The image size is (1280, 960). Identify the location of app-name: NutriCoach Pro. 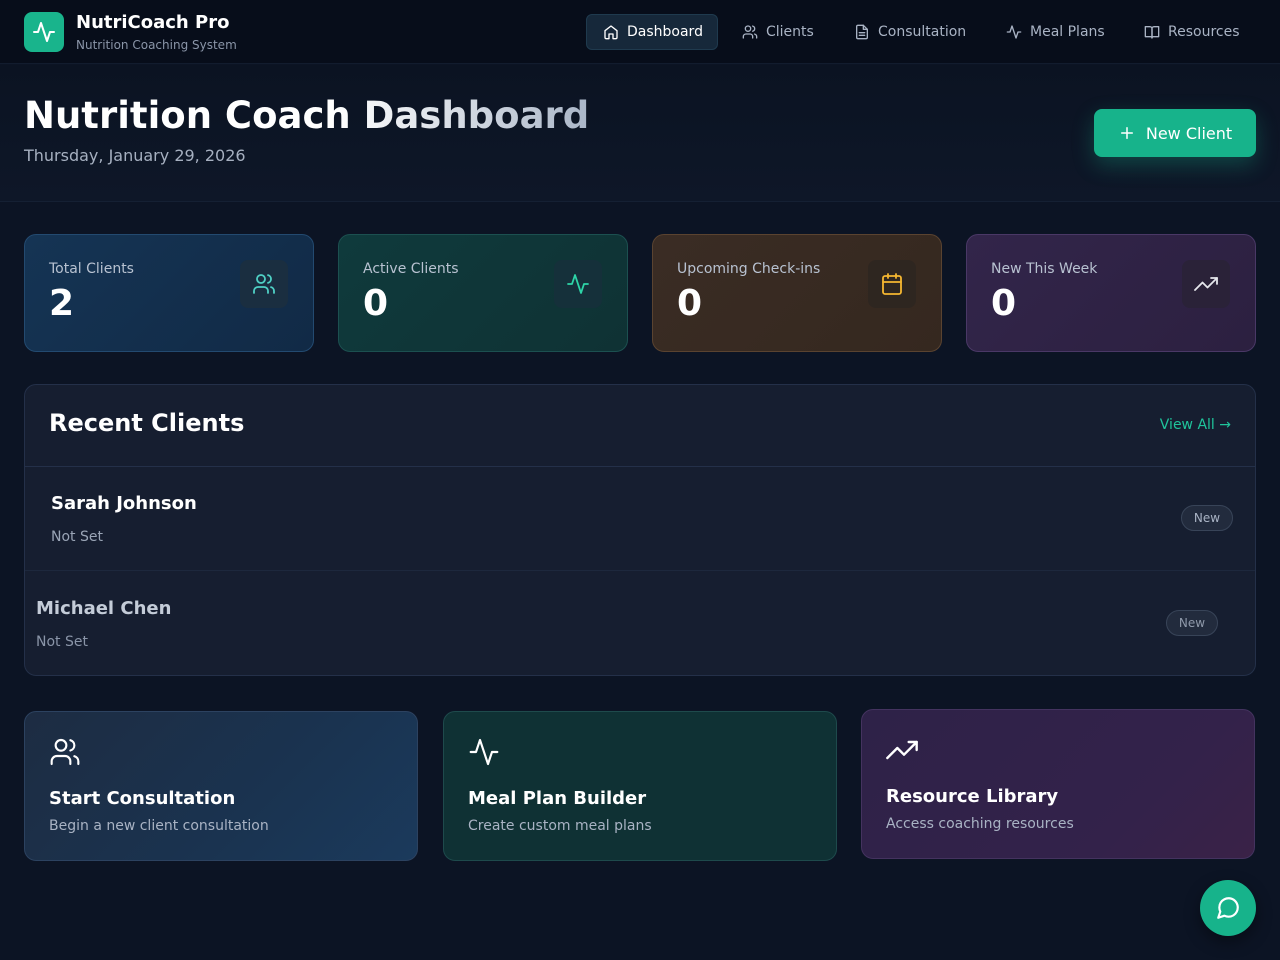
(153, 22).